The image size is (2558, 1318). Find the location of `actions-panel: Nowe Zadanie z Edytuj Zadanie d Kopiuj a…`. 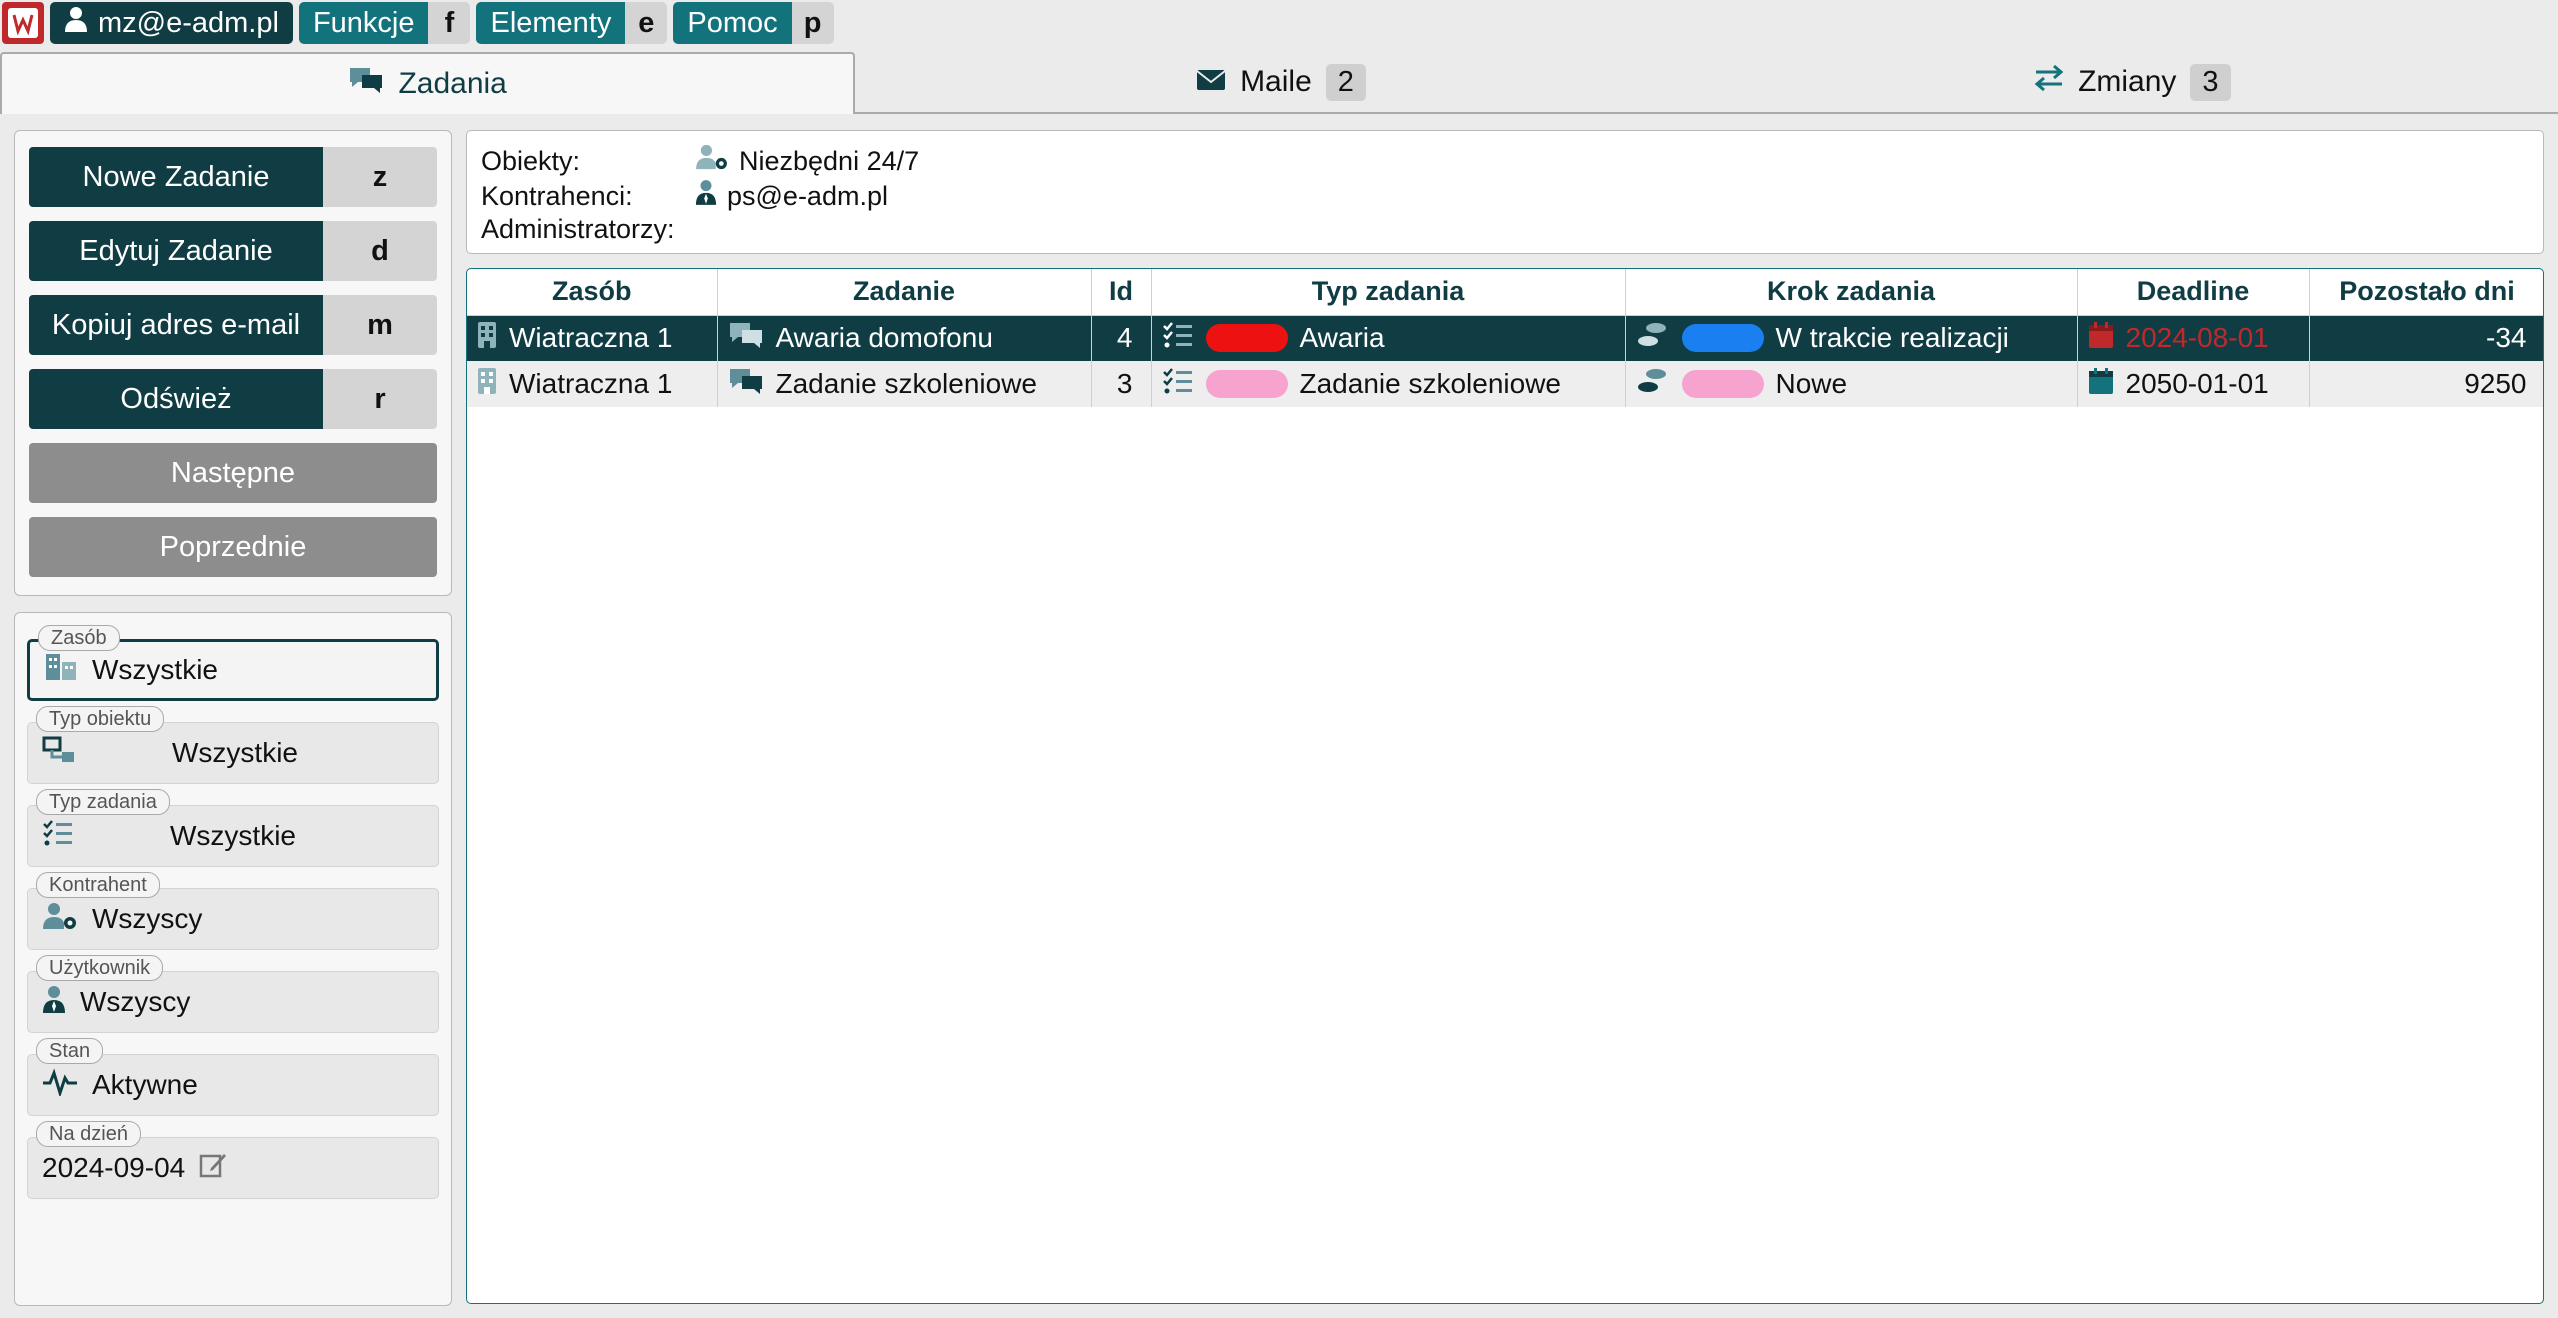

actions-panel: Nowe Zadanie z Edytuj Zadanie d Kopiuj a… is located at coordinates (233, 363).